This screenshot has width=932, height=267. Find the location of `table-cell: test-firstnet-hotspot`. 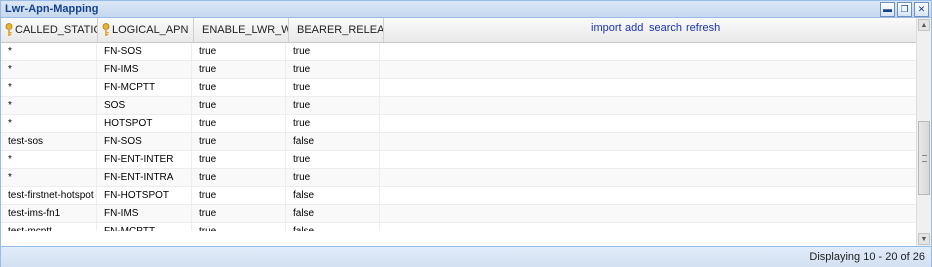

table-cell: test-firstnet-hotspot is located at coordinates (49, 195).